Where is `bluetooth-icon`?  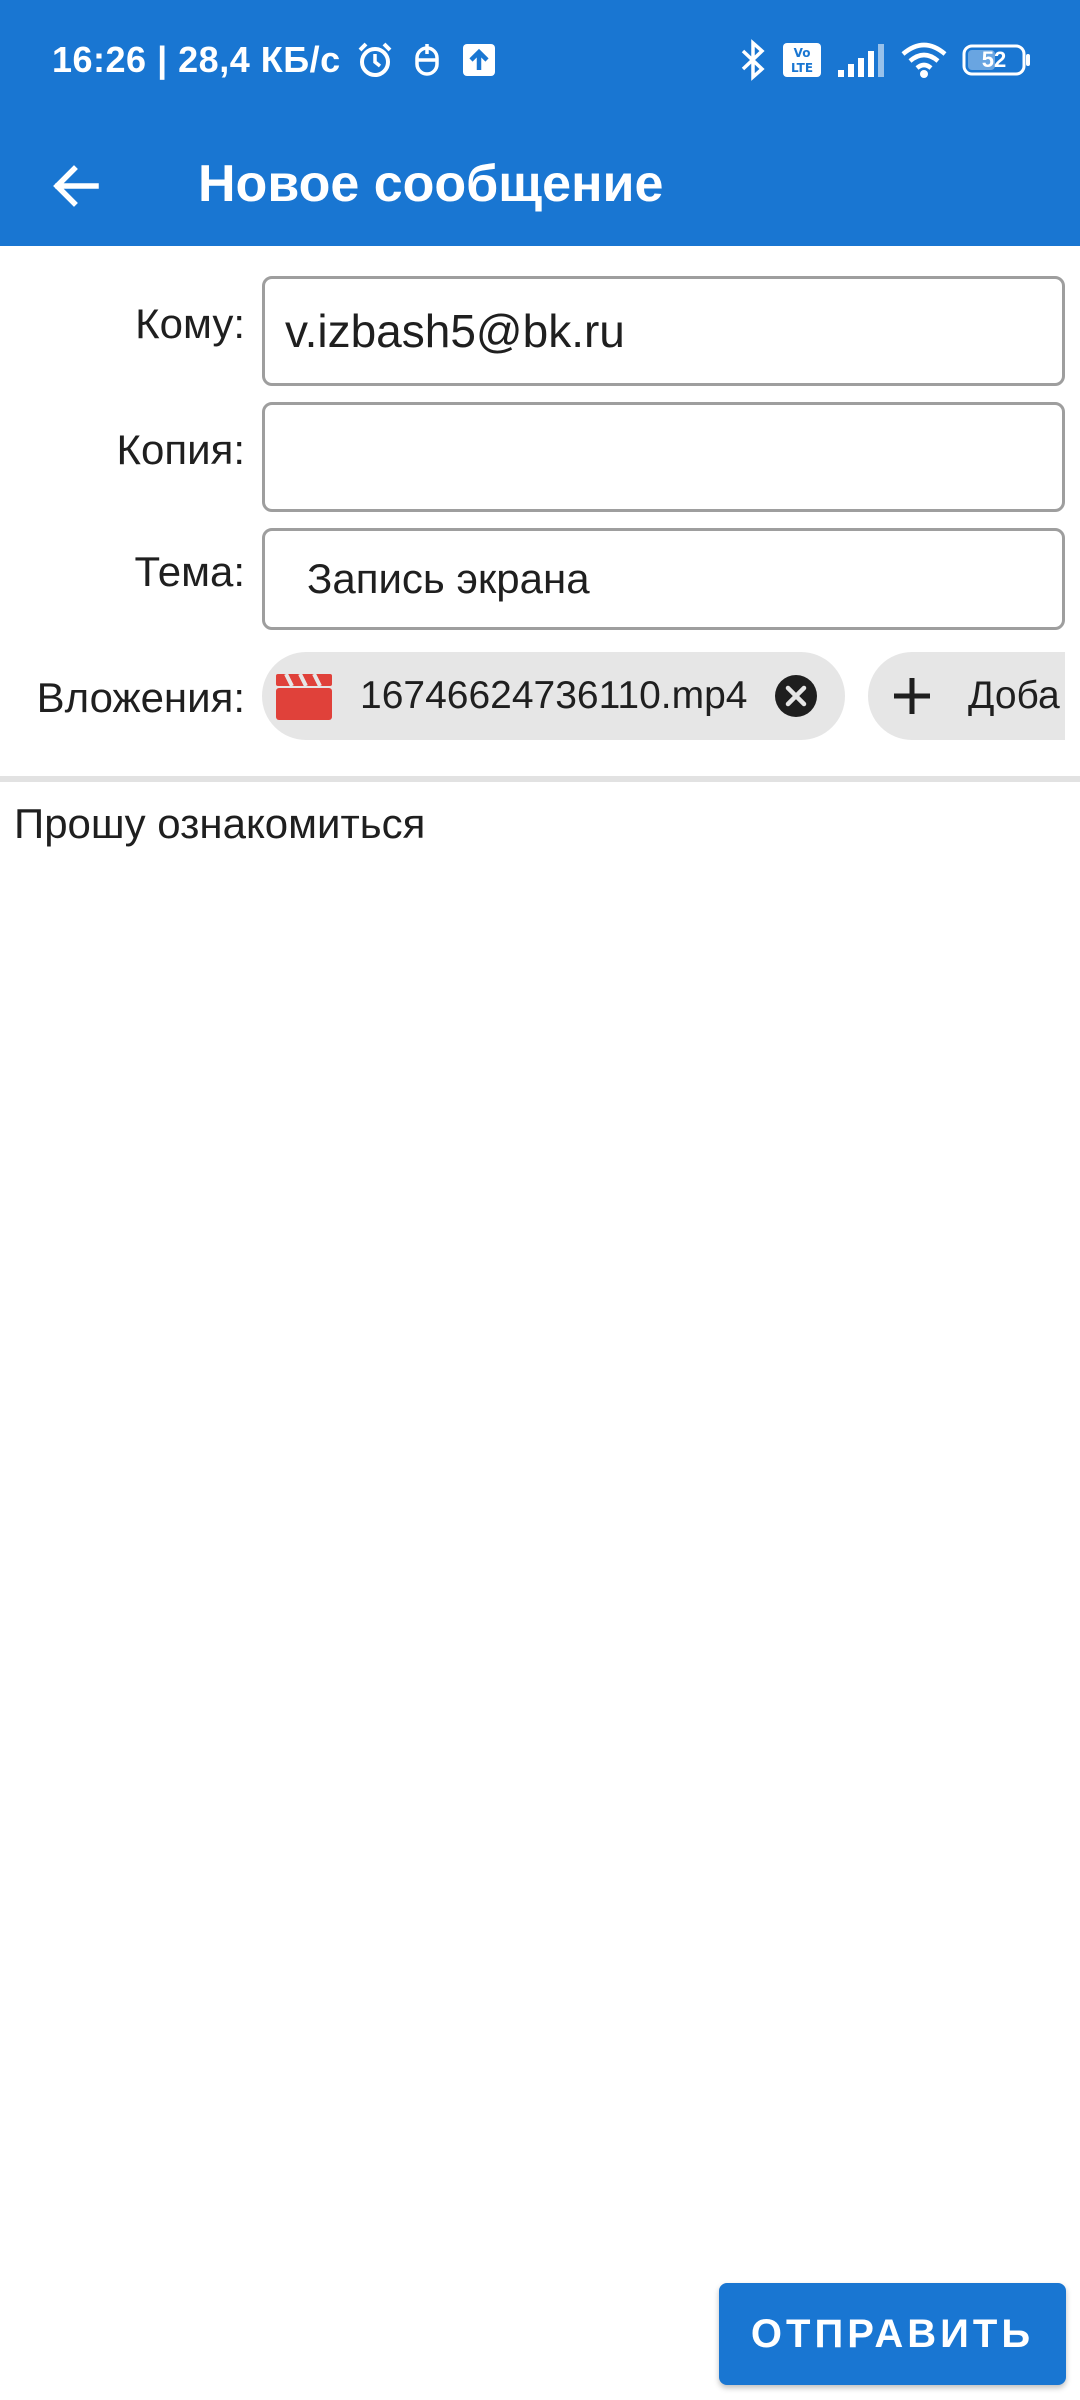 bluetooth-icon is located at coordinates (753, 60).